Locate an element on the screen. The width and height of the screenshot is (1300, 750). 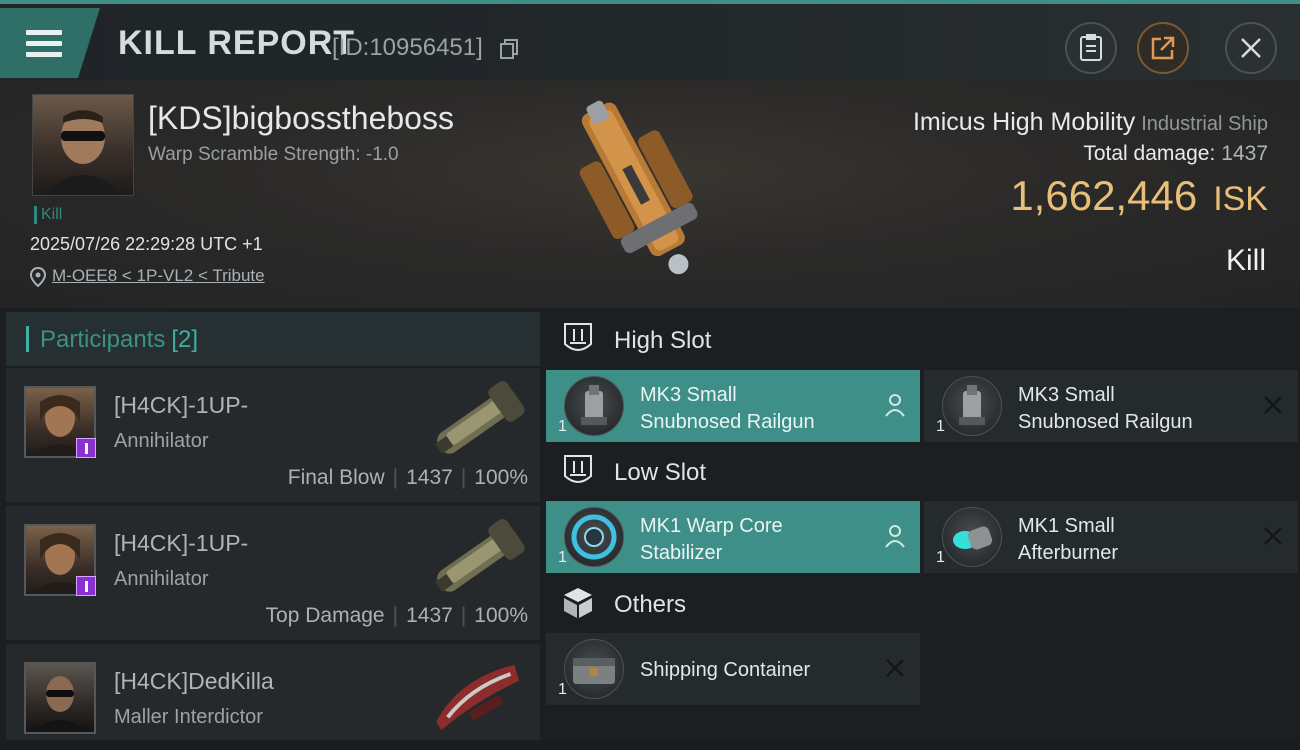
warp-core-stabilizer-icon is located at coordinates (594, 537).